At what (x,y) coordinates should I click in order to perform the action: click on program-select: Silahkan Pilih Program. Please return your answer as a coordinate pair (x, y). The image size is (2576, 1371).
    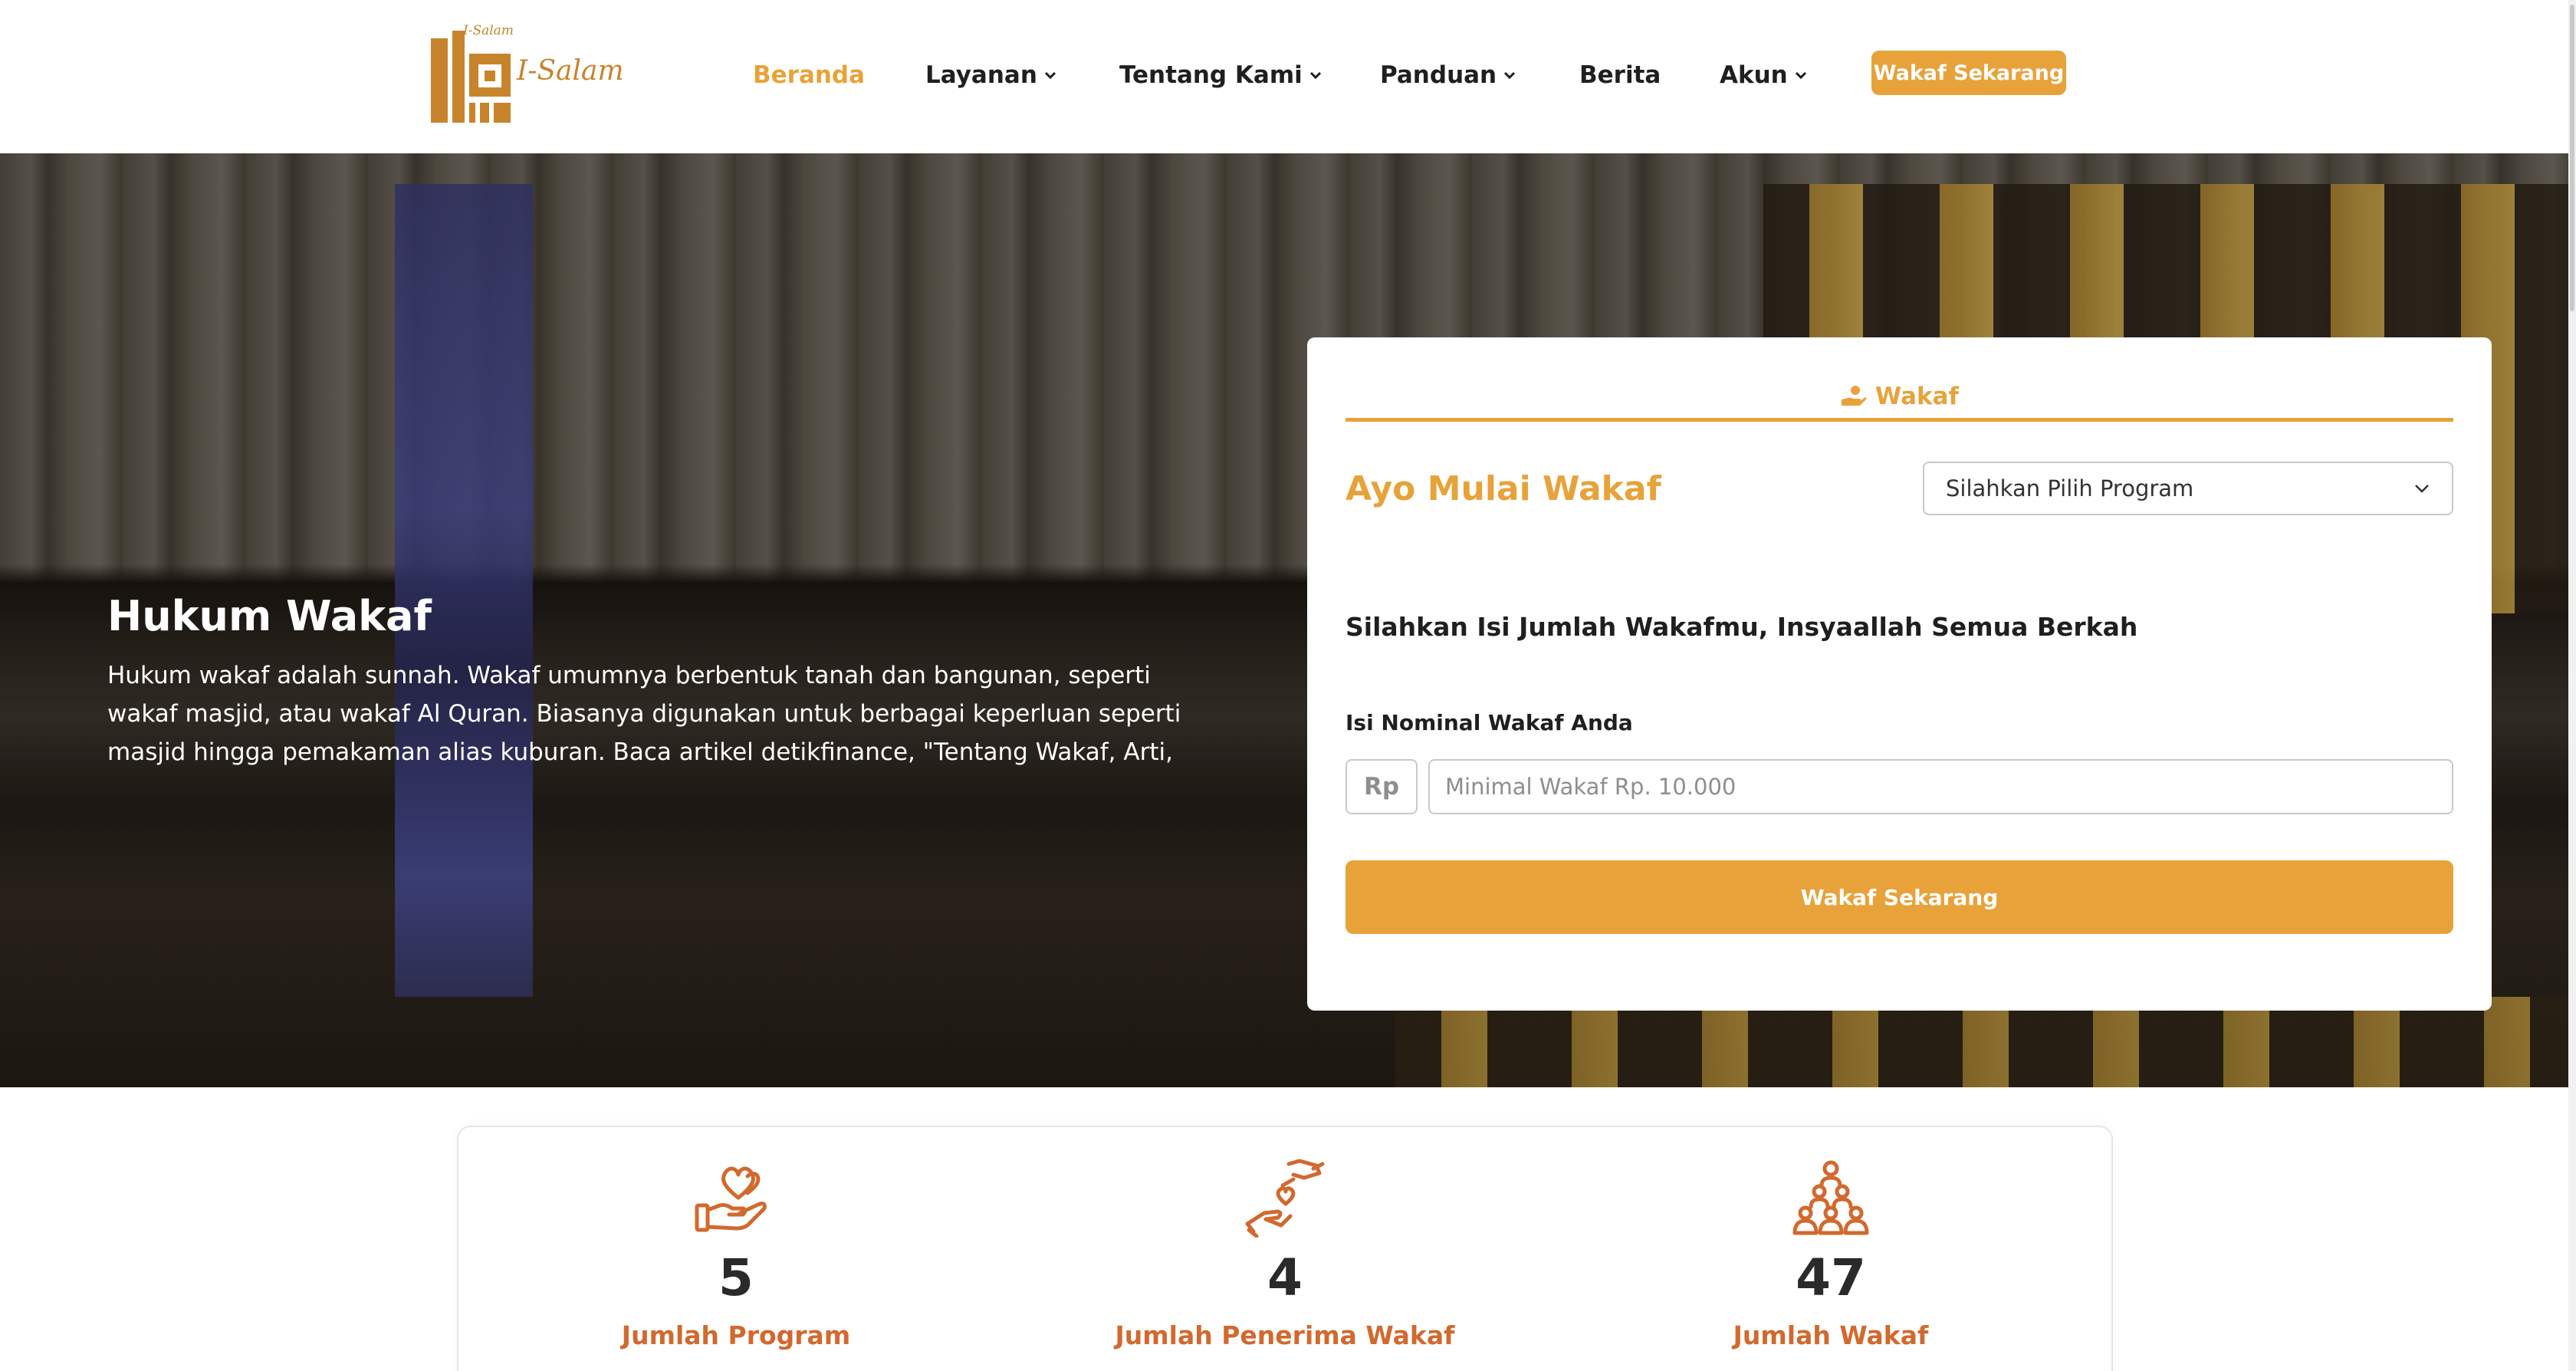
    Looking at the image, I should click on (2188, 489).